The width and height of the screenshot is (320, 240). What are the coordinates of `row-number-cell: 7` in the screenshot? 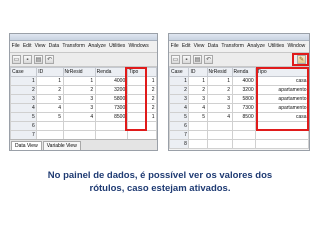 It's located at (179, 135).